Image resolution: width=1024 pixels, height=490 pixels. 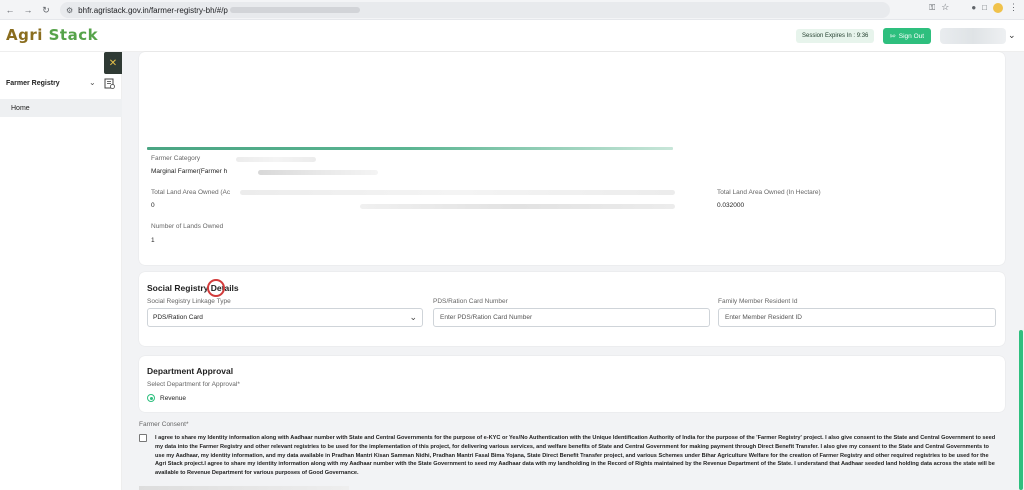 I want to click on sidebar-item-home: Home, so click(x=61, y=108).